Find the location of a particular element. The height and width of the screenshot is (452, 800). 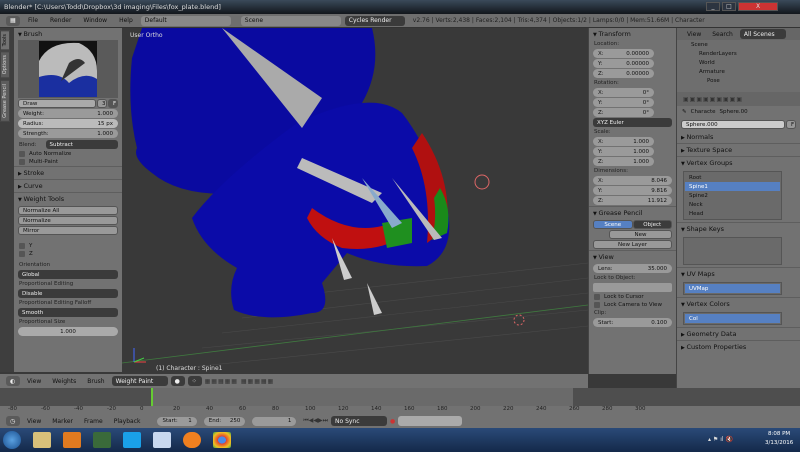

tab-grease-pencil: Grease Pencil is located at coordinates (5, 100).